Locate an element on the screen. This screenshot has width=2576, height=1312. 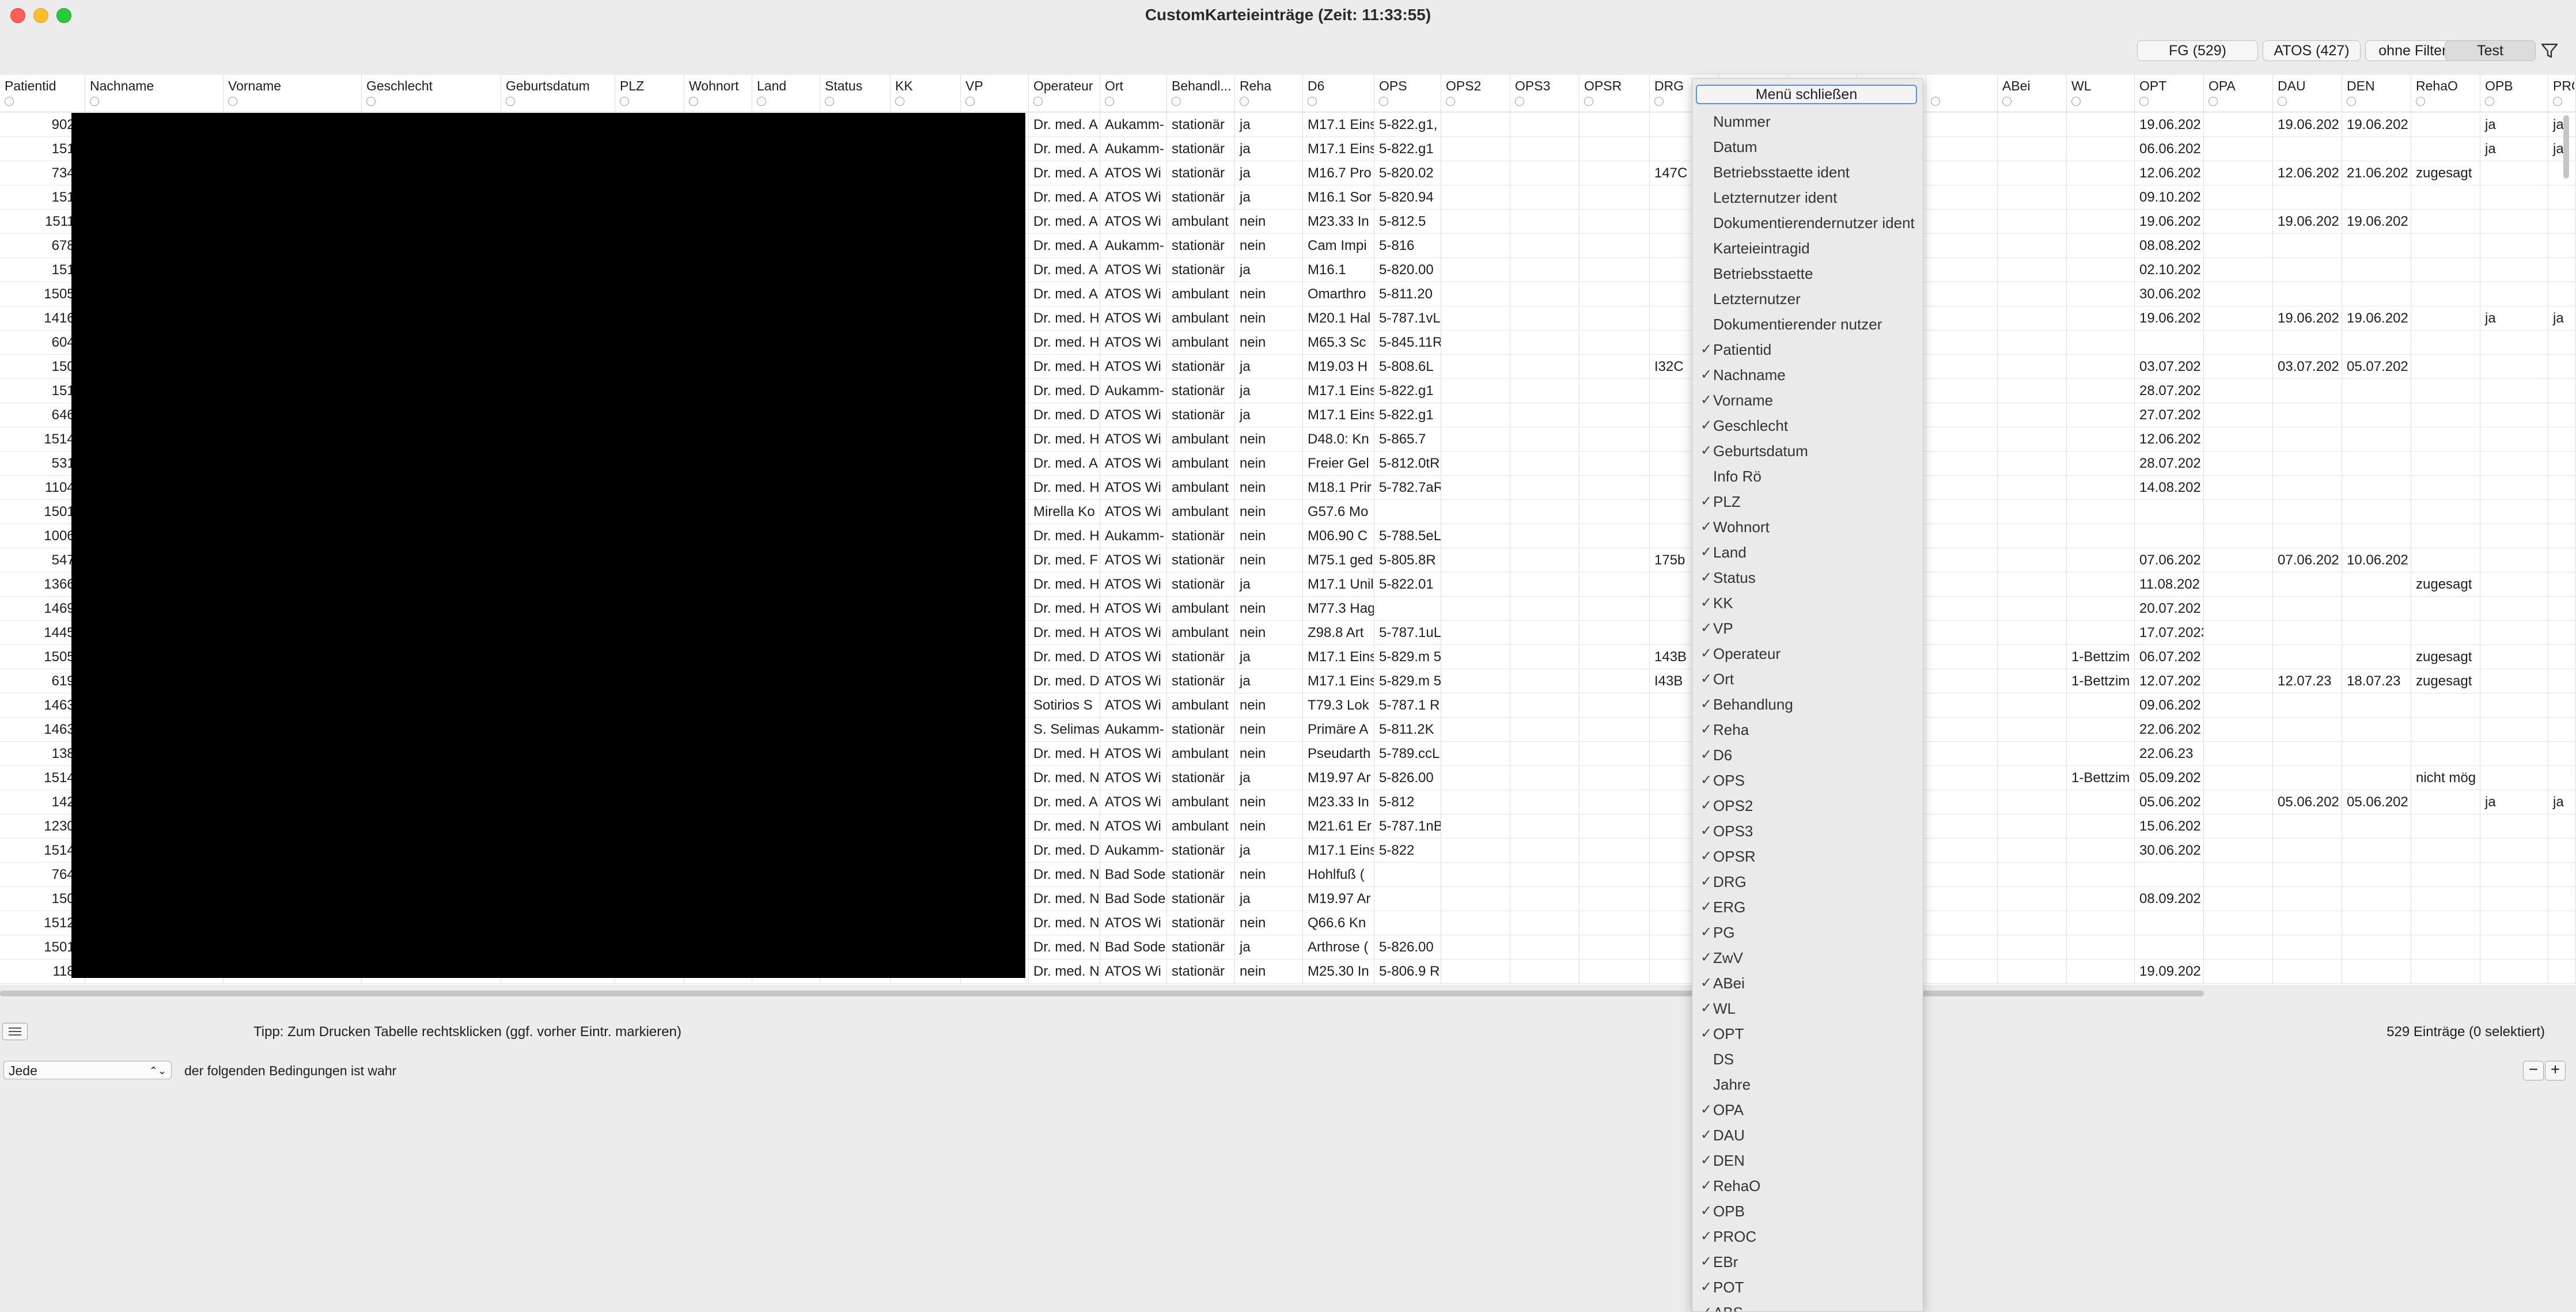
menu-item-rehao: ✓ RehaO is located at coordinates (1807, 1186).